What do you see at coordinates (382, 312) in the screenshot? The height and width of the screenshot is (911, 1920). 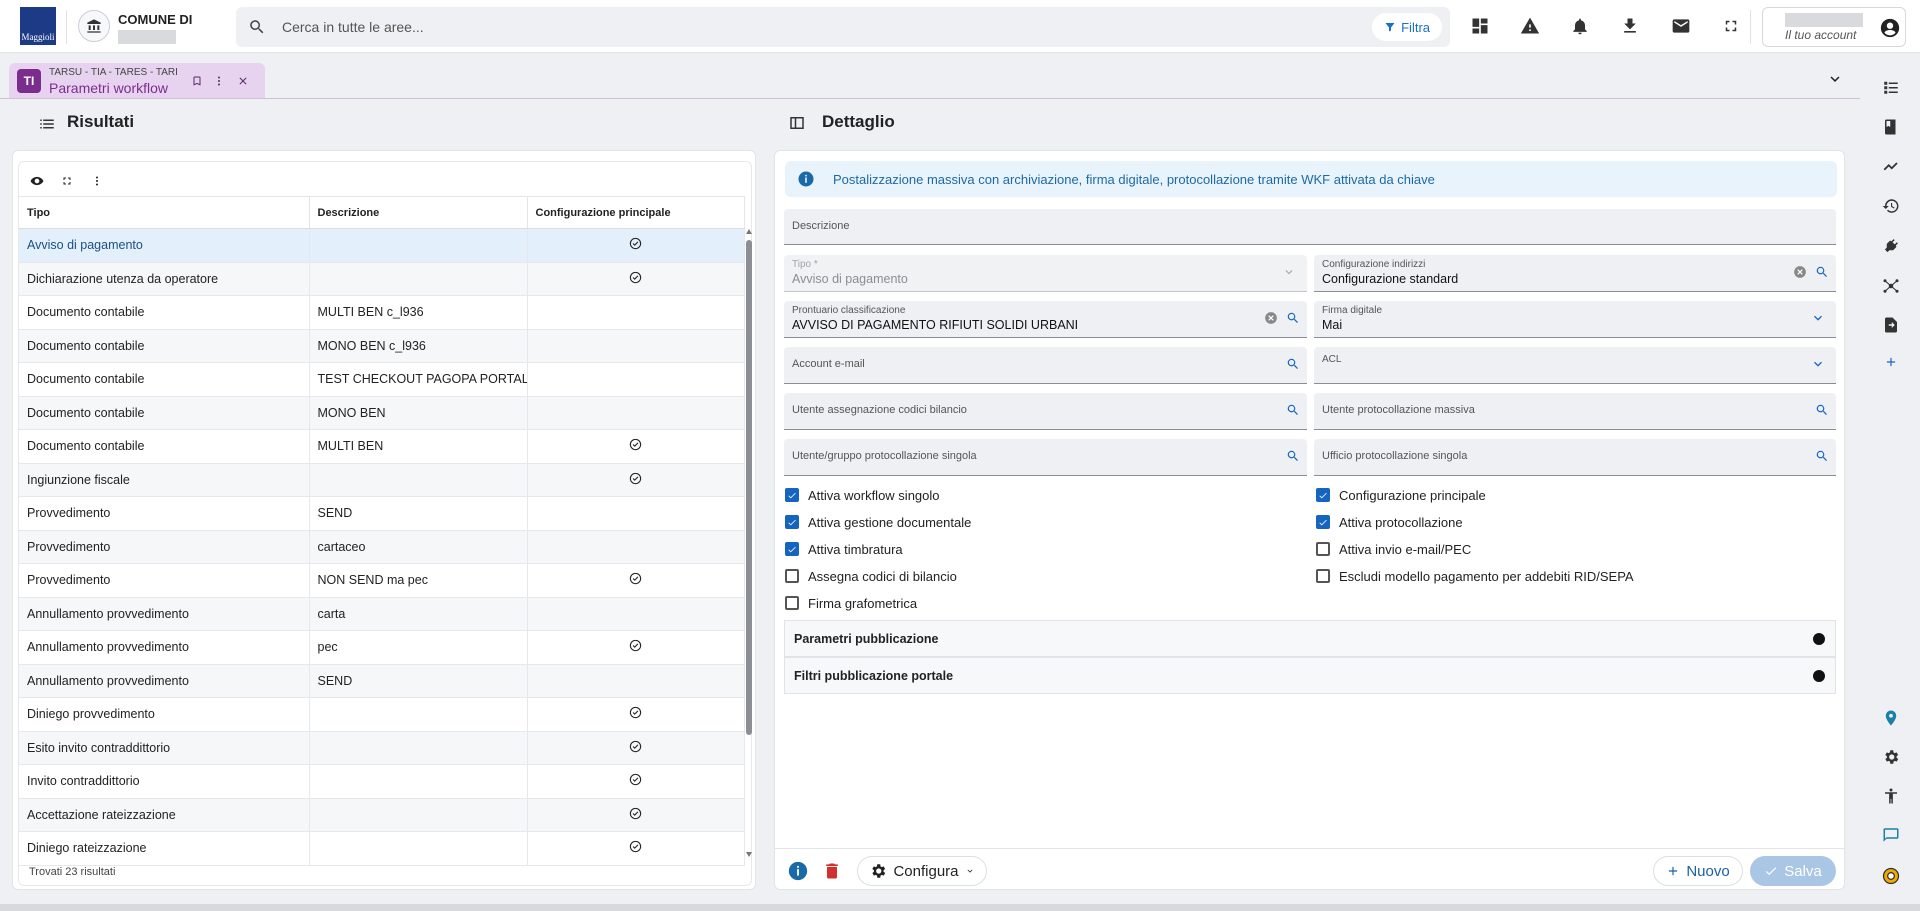 I see `table-row: Documento contabile MULTI BEN c_l936` at bounding box center [382, 312].